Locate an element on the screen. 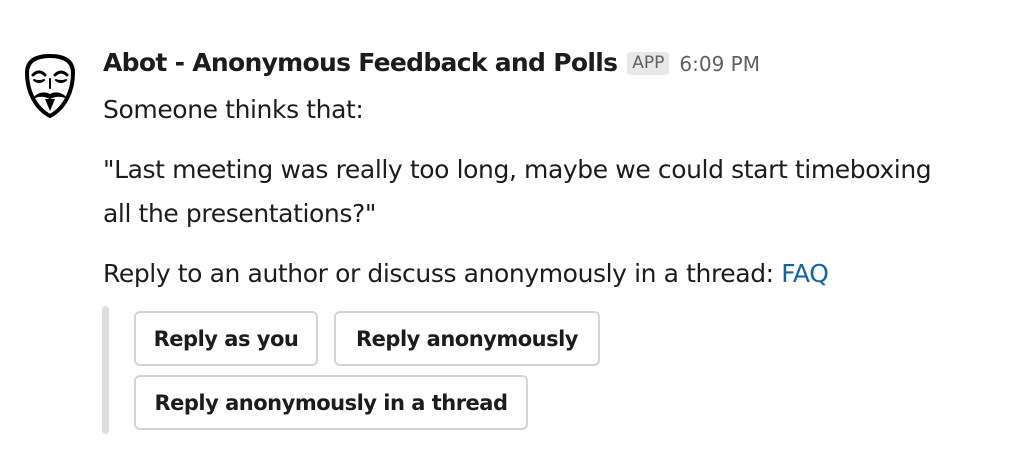 This screenshot has width=1016, height=468. anonymous-mask-icon is located at coordinates (50, 86).